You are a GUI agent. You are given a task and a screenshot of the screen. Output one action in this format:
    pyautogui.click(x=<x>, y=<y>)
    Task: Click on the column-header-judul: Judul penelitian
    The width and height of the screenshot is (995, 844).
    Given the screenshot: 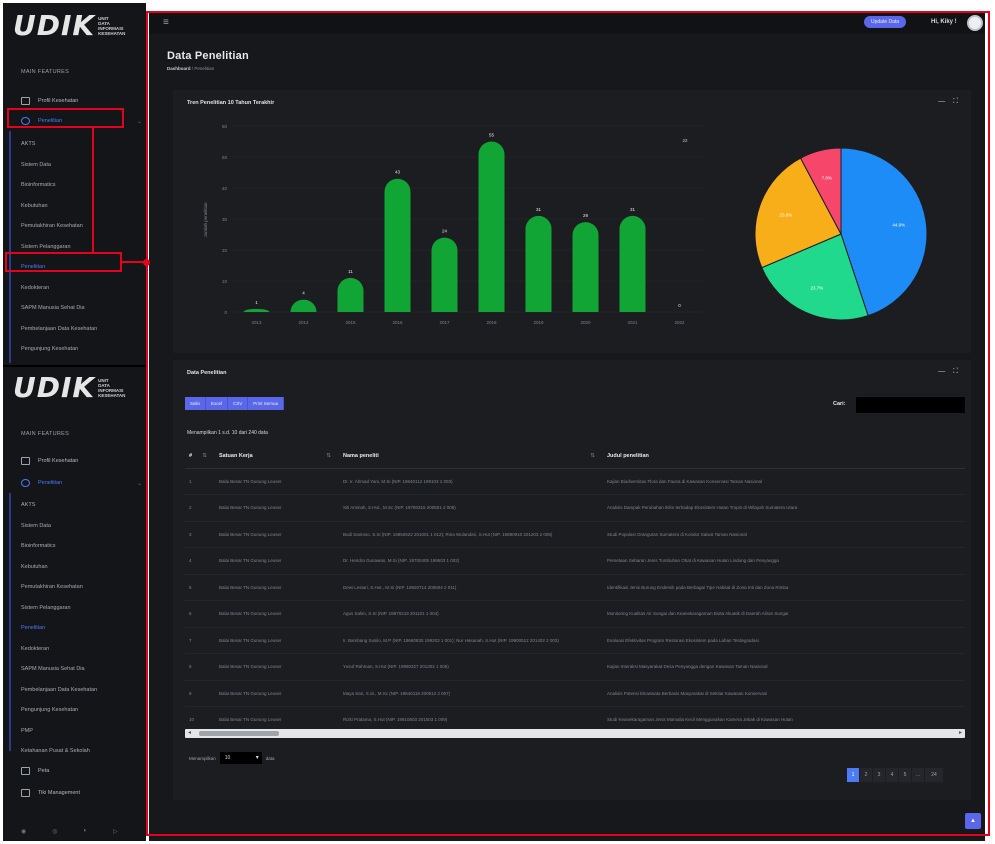 What is the action you would take?
    pyautogui.click(x=784, y=456)
    